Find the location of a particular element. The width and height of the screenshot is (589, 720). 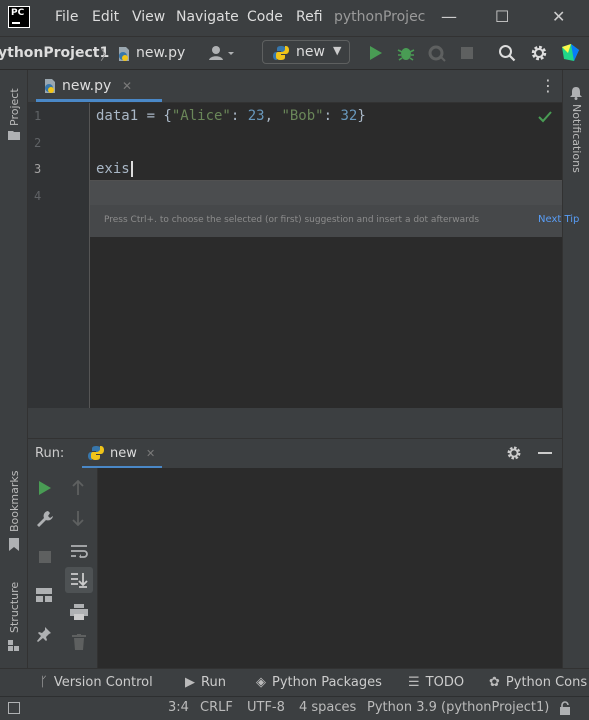

bookmark-icon is located at coordinates (14, 544).